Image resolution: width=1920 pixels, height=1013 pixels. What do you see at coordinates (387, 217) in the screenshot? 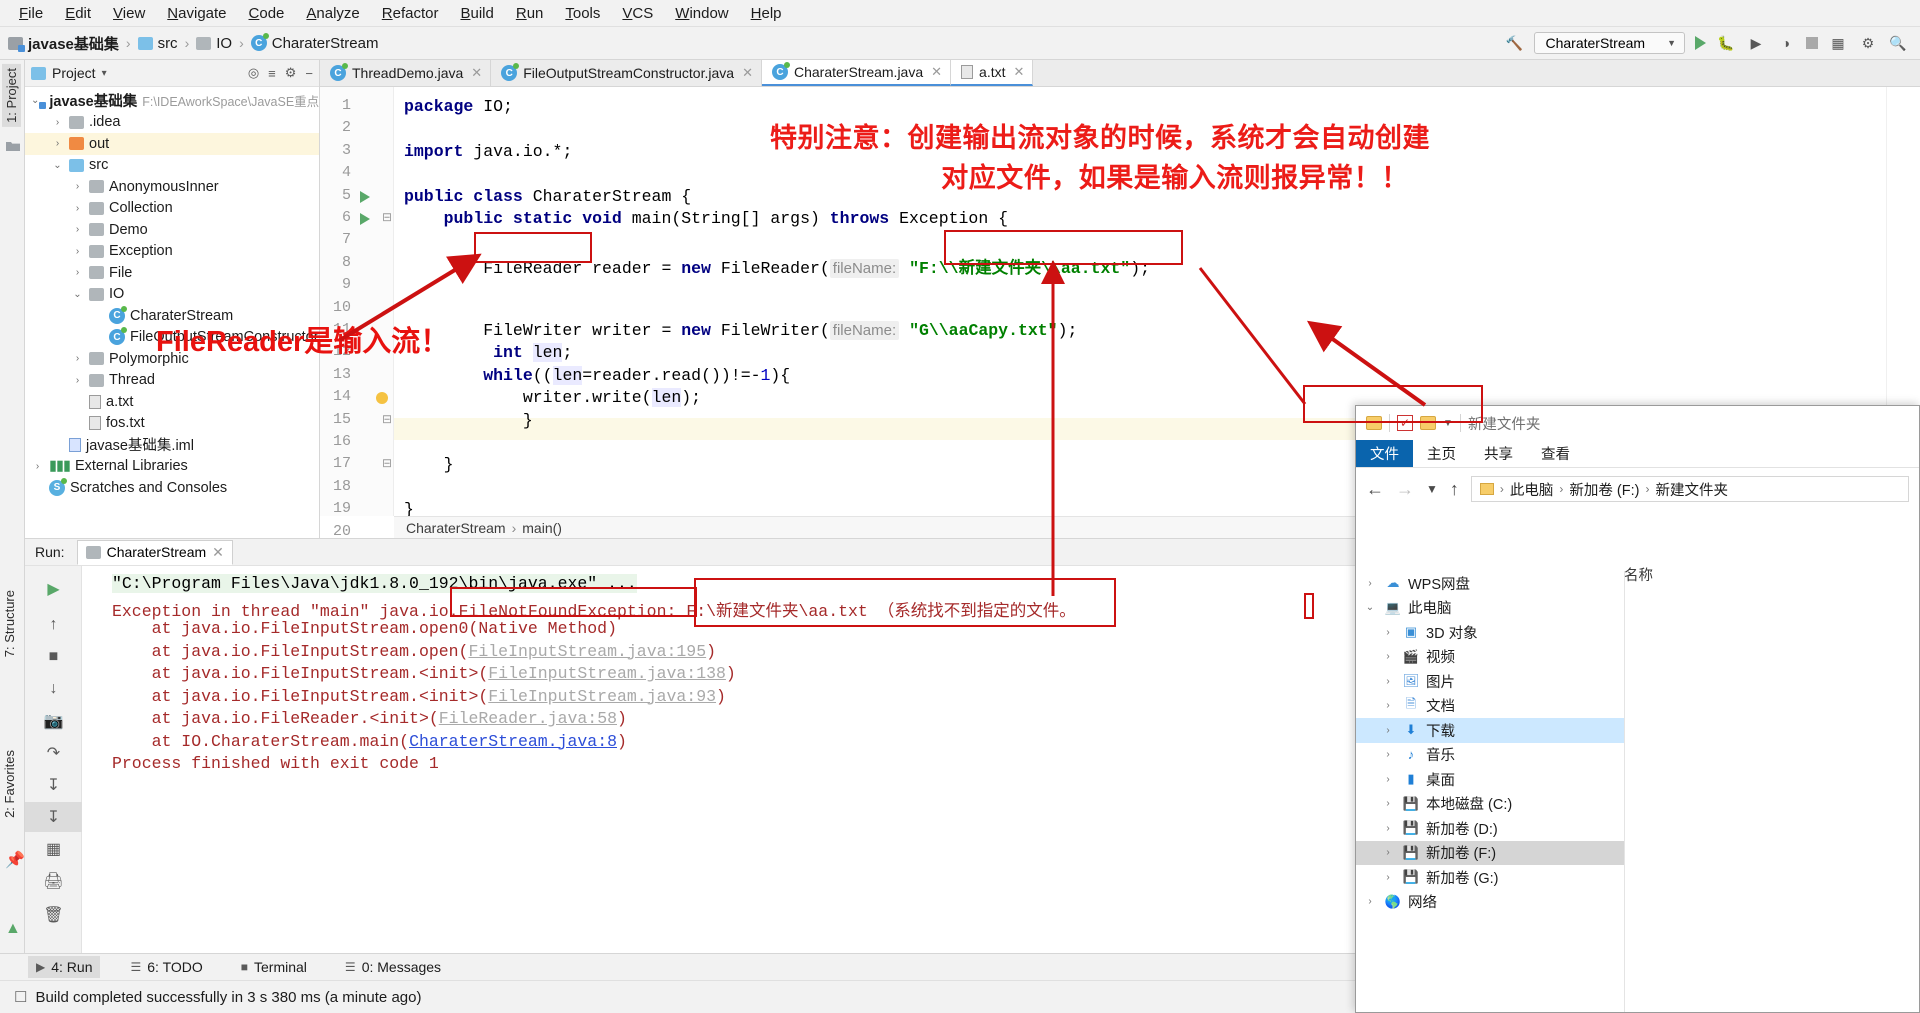
I see `code-fold-icon: ⊟` at bounding box center [387, 217].